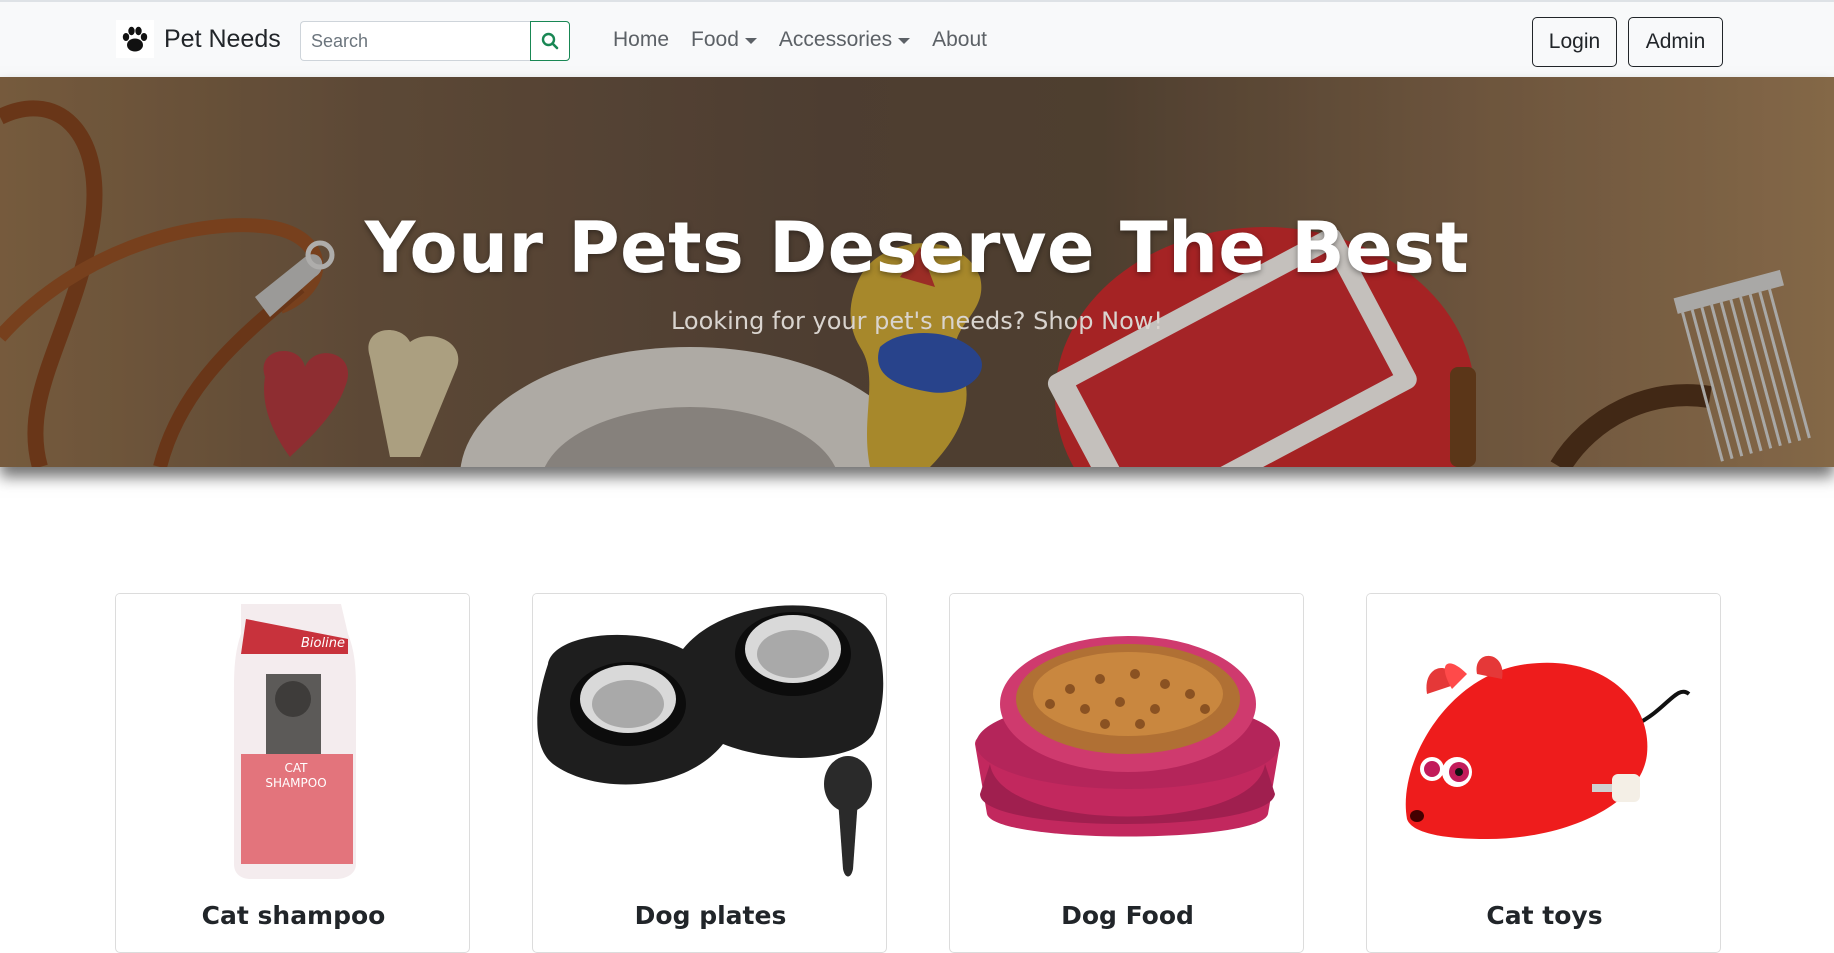  What do you see at coordinates (1126, 915) in the screenshot?
I see `product-name: Dog Food` at bounding box center [1126, 915].